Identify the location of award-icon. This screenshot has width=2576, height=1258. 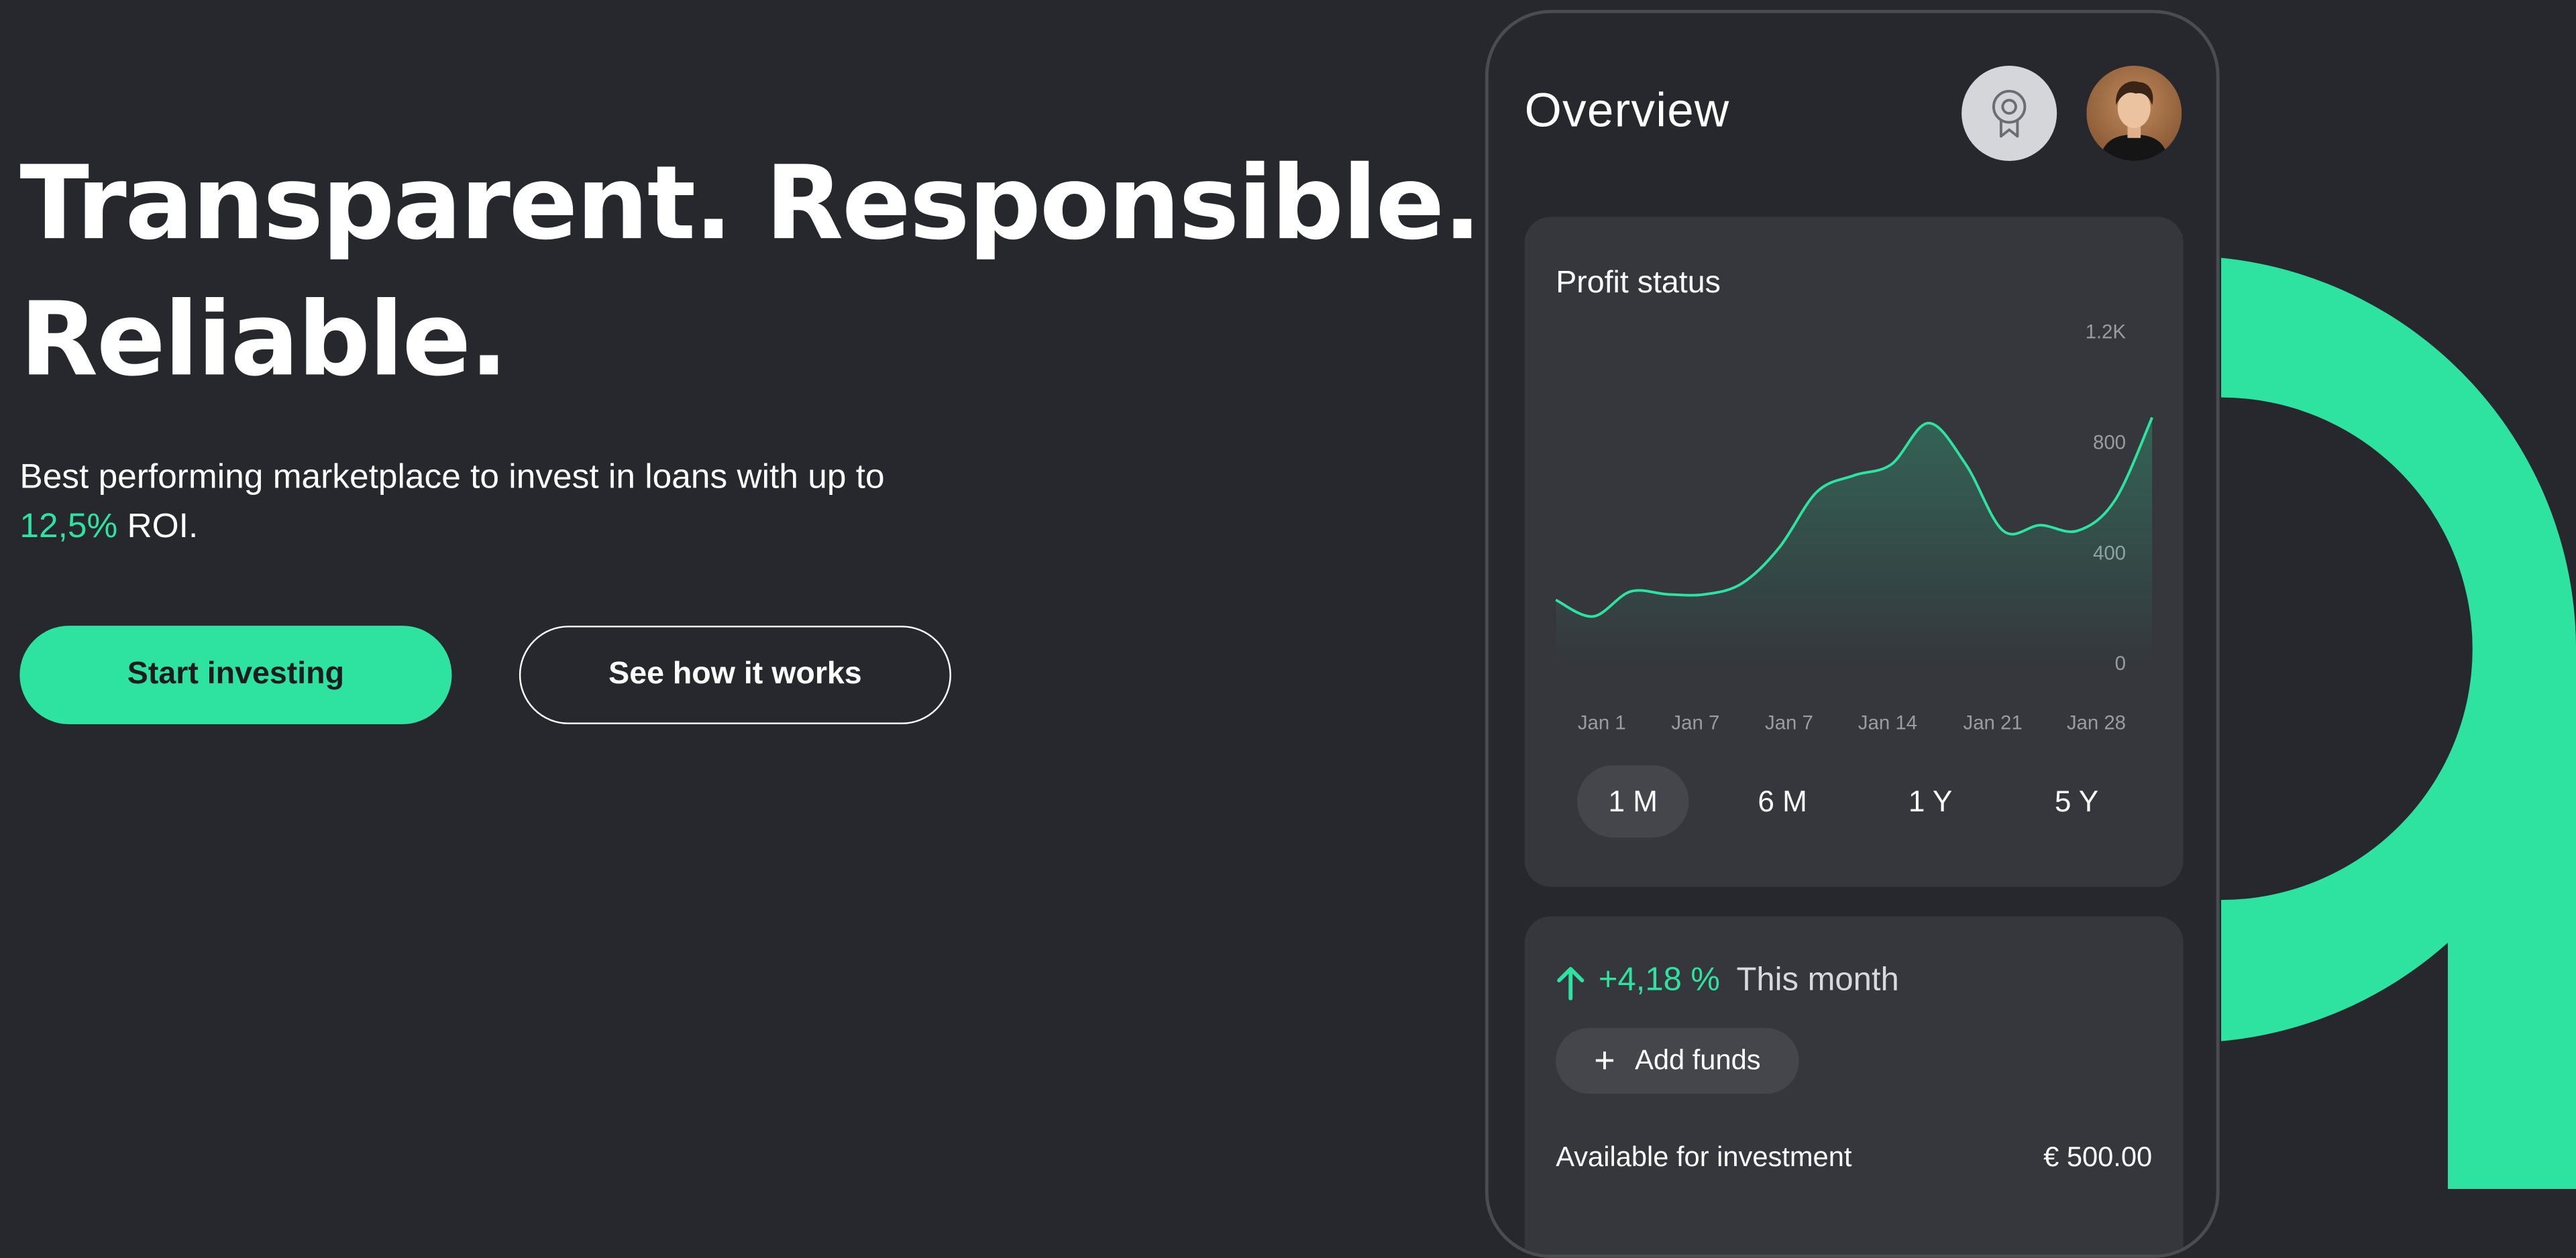
(2009, 113).